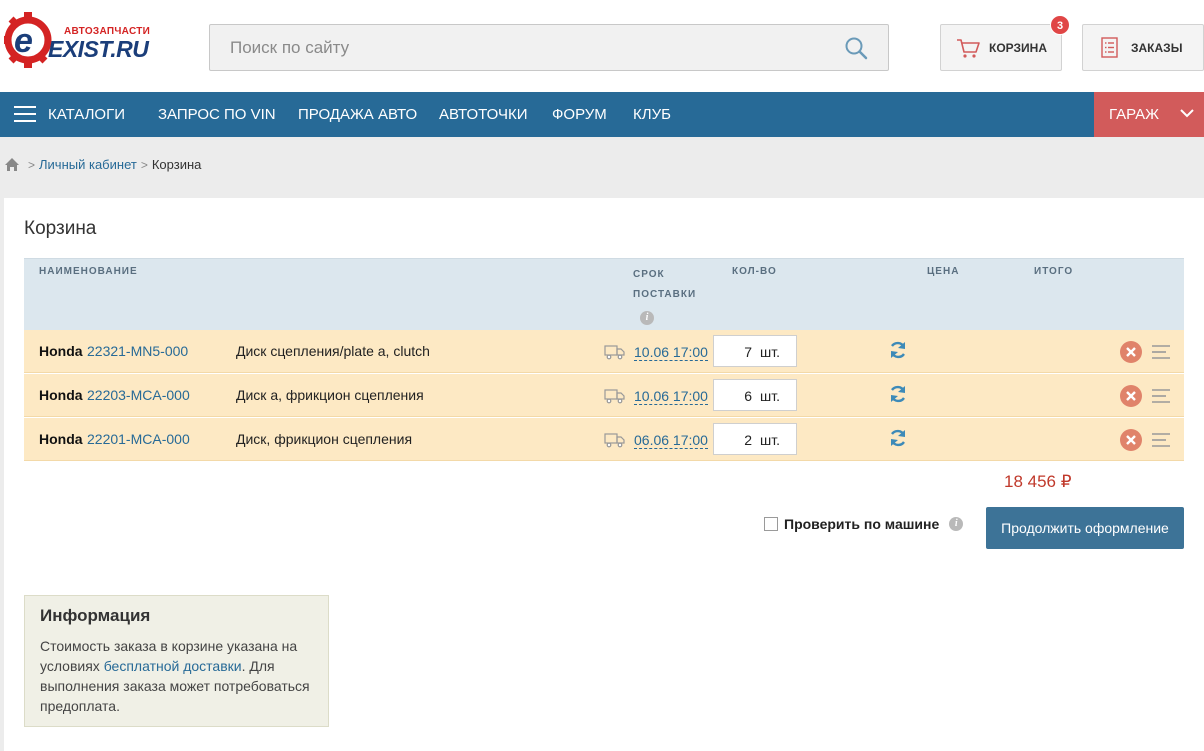  I want to click on delivery-info-icon: i, so click(647, 316).